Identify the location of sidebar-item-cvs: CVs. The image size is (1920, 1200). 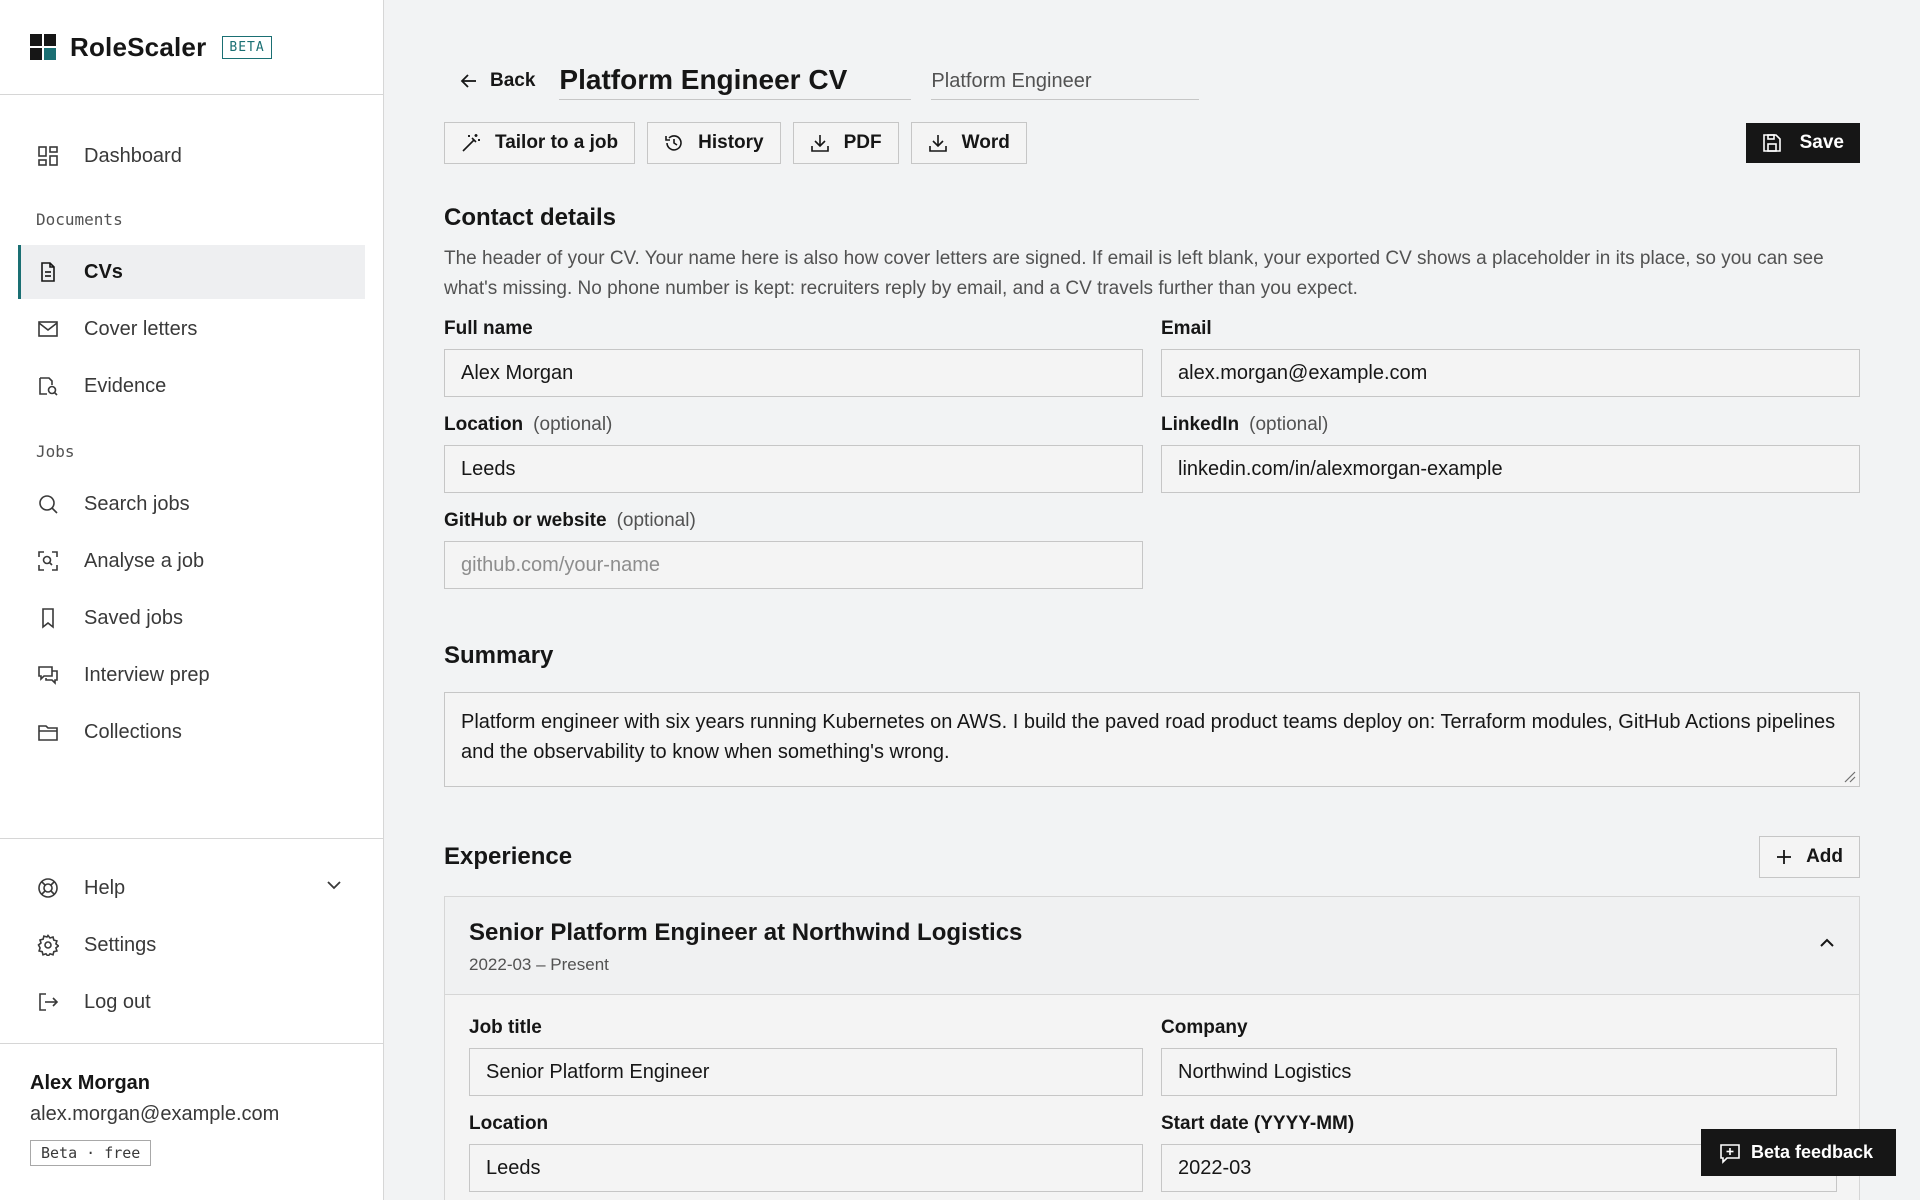
(191, 272).